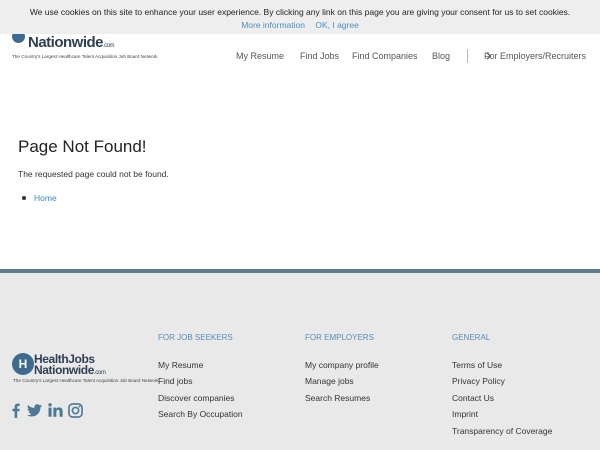  I want to click on logo-emblem-icon: H, so click(23, 364).